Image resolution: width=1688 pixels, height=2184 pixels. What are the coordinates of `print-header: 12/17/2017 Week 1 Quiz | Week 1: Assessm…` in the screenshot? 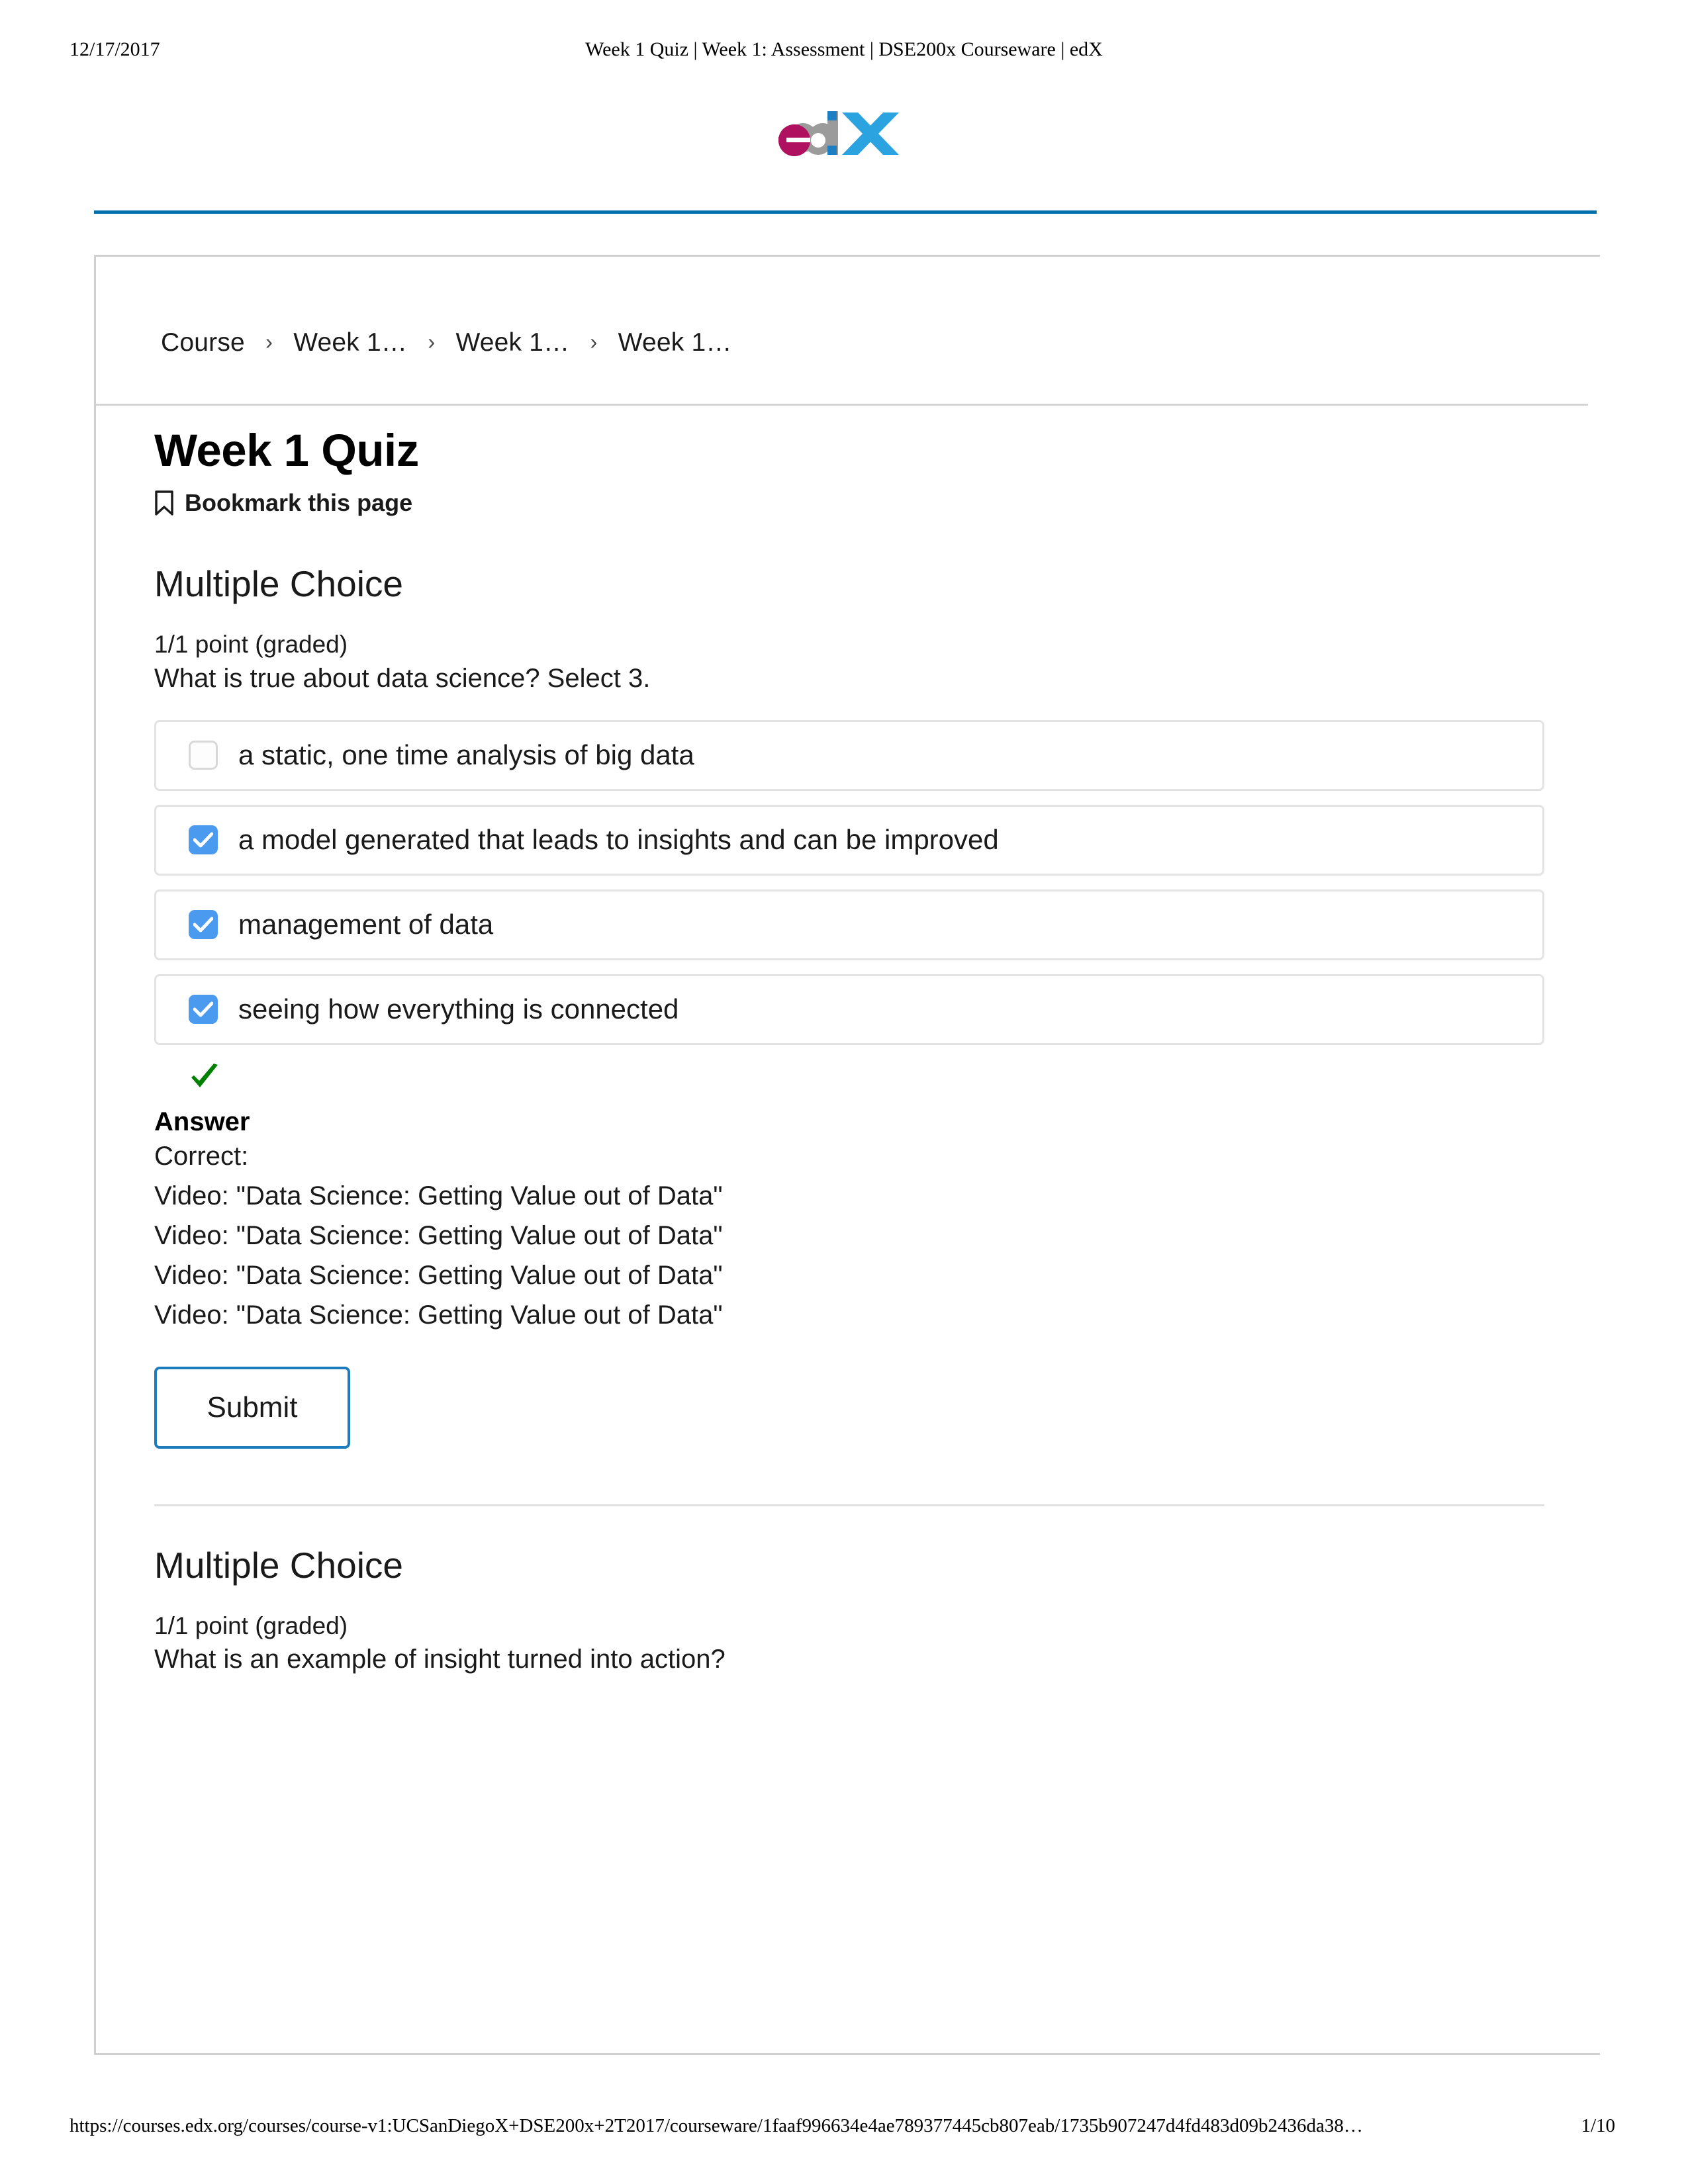 It's located at (844, 51).